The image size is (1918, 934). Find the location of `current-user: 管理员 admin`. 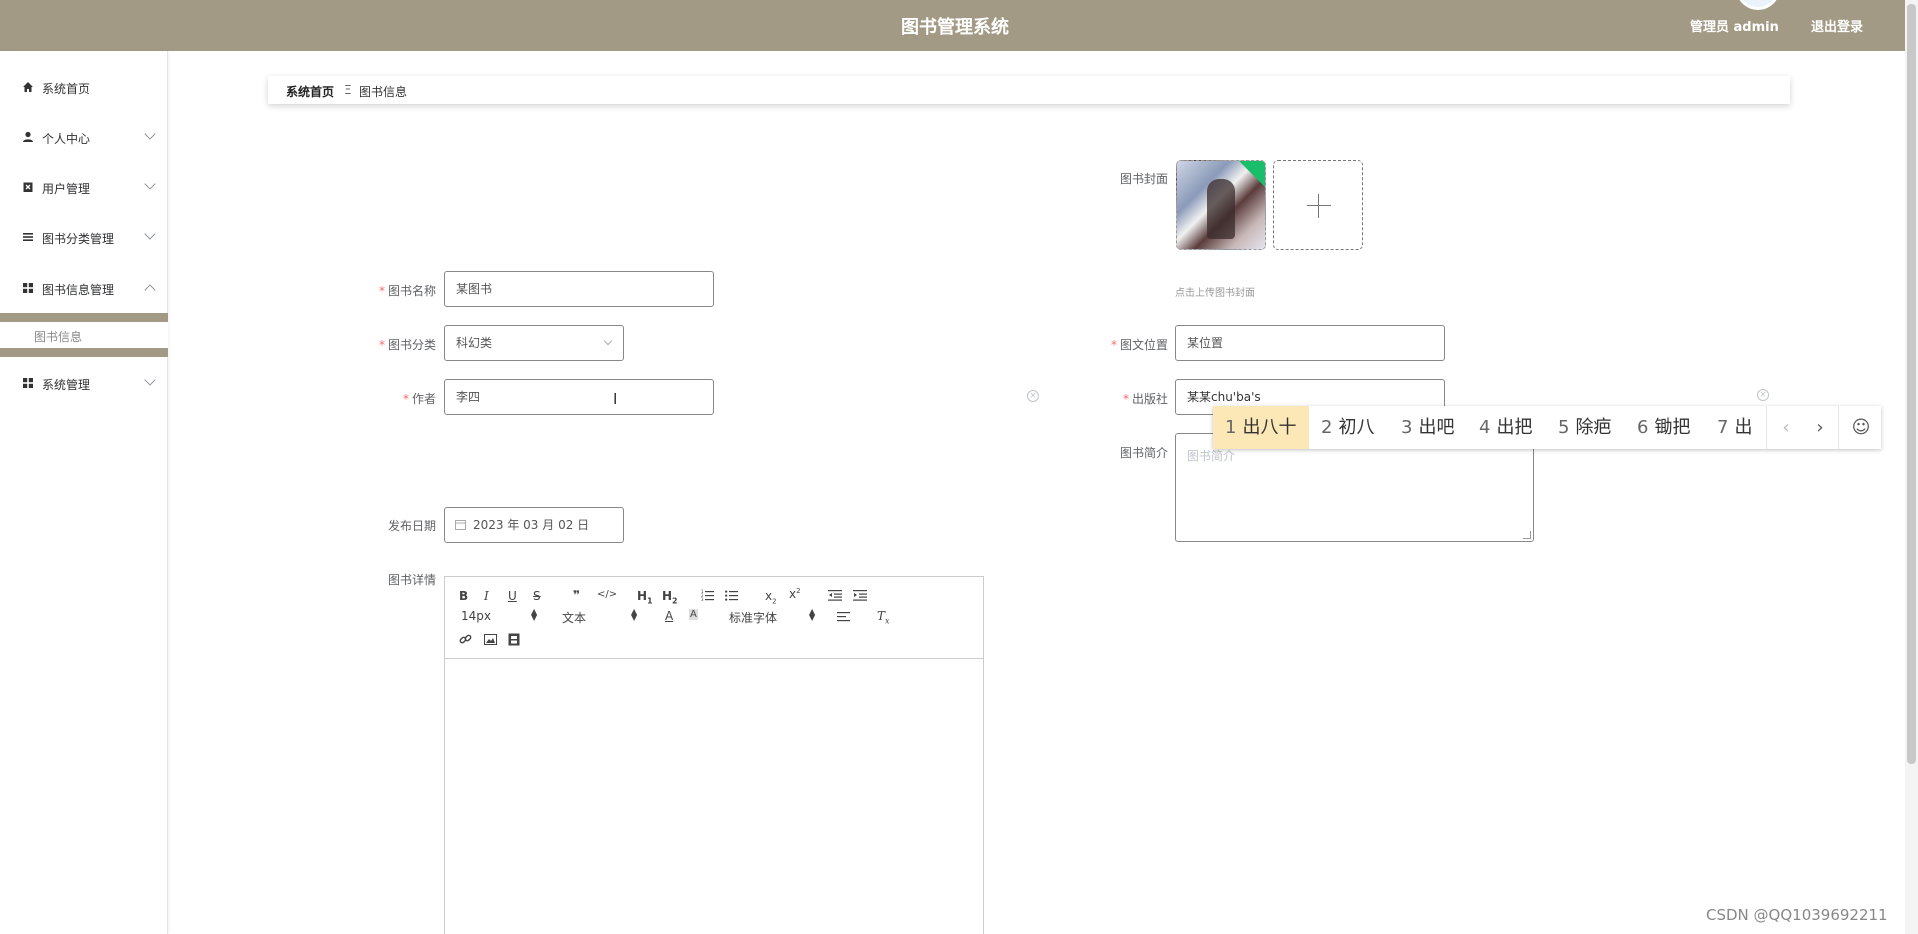

current-user: 管理员 admin is located at coordinates (1734, 27).